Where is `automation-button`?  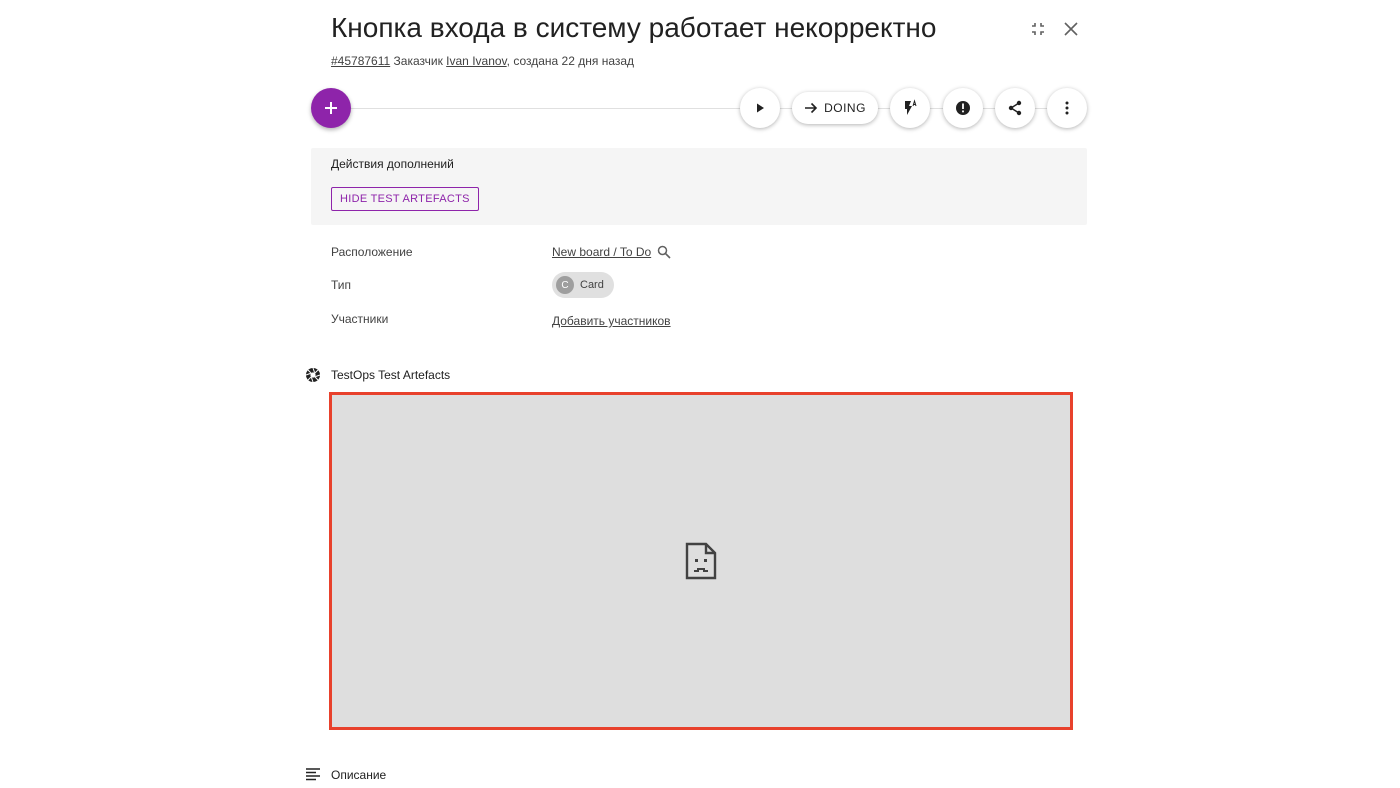 automation-button is located at coordinates (910, 108).